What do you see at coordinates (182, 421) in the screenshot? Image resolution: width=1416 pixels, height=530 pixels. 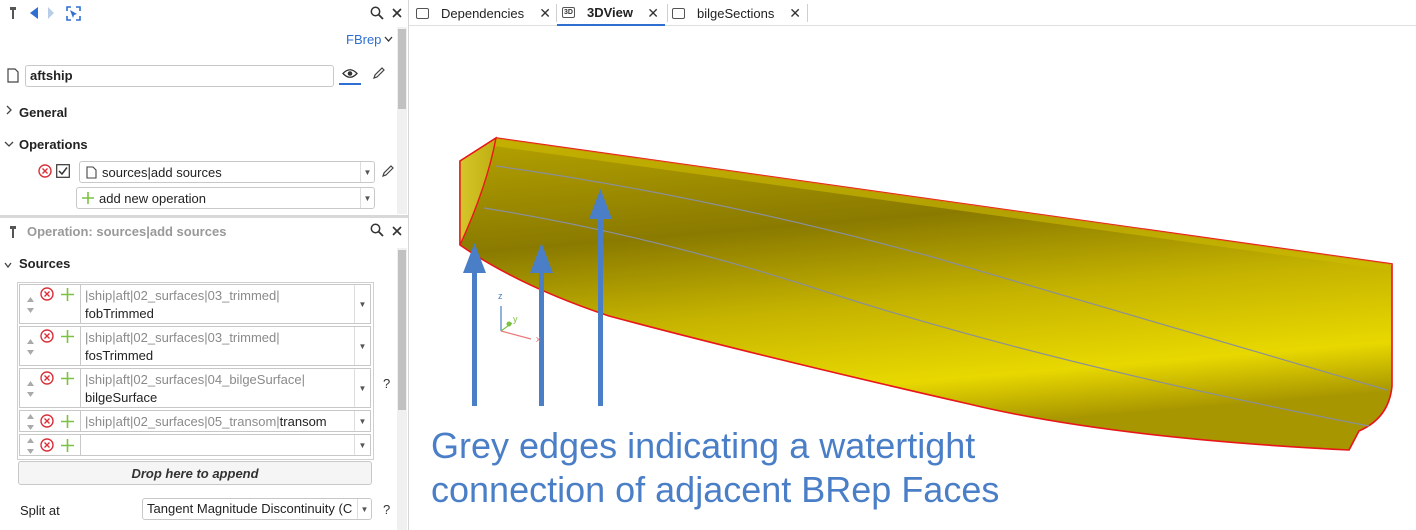 I see `source-path: |ship|aft|02_surfaces|05_transom|` at bounding box center [182, 421].